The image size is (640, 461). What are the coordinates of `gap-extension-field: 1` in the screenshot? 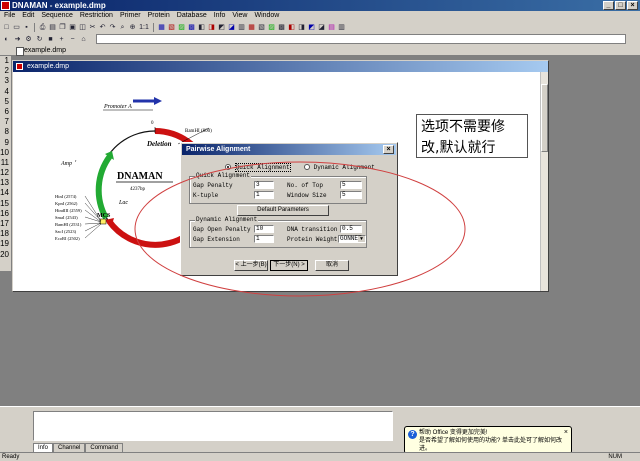 It's located at (264, 239).